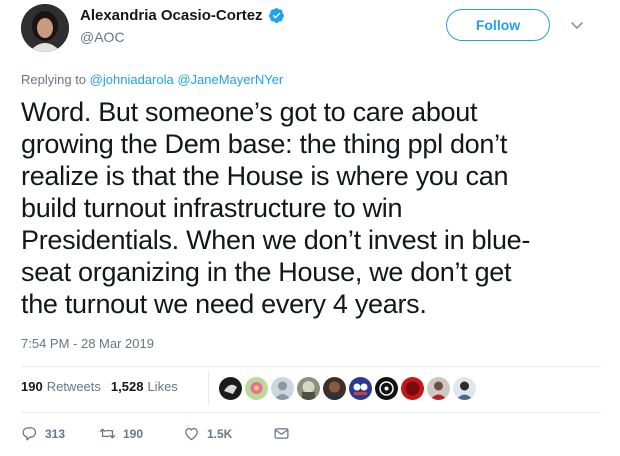  What do you see at coordinates (54, 79) in the screenshot?
I see `replying-prefix: Replying to` at bounding box center [54, 79].